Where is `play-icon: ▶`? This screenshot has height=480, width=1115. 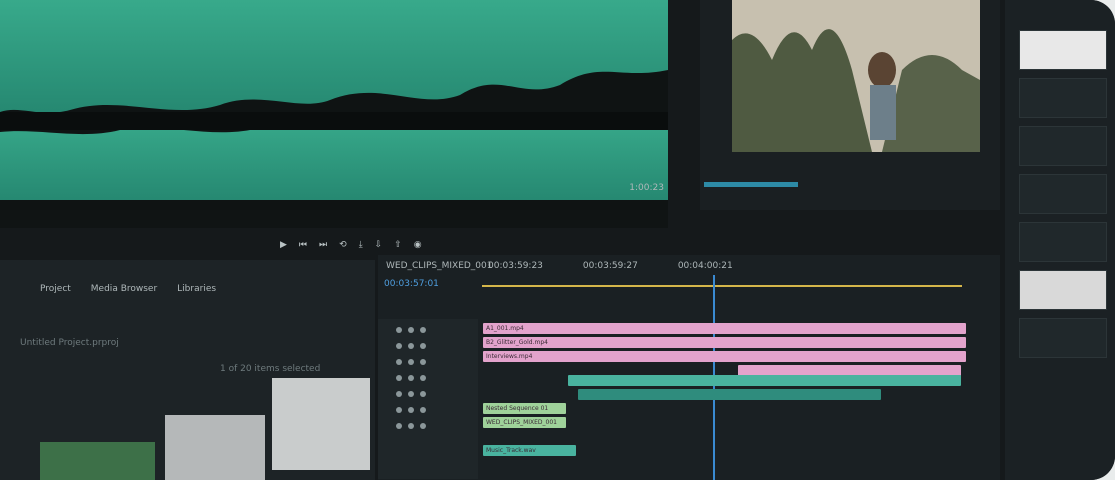
play-icon: ▶ is located at coordinates (283, 245).